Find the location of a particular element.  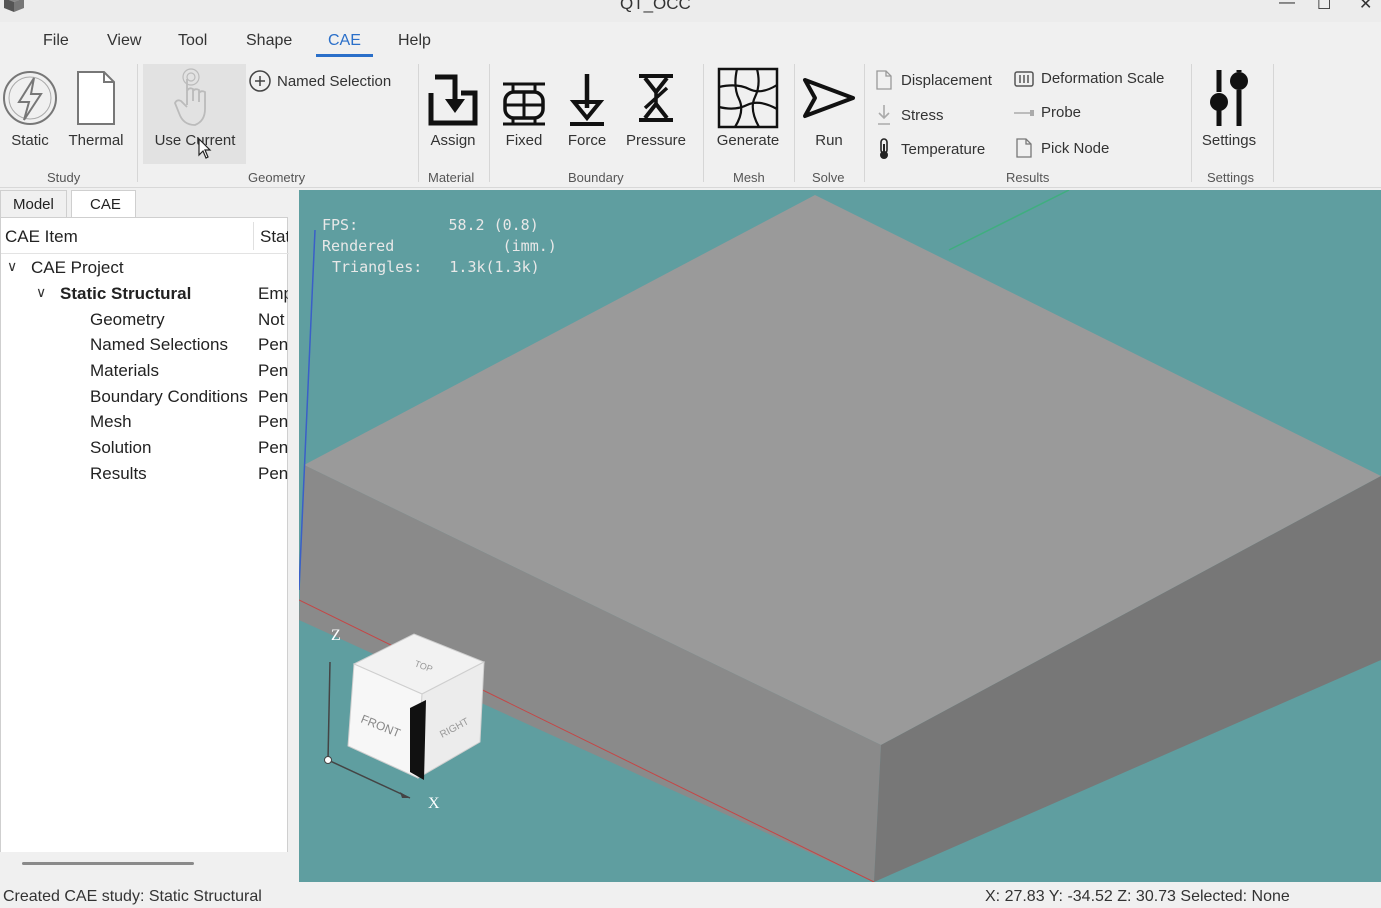

settings-button: Settings is located at coordinates (1229, 107).